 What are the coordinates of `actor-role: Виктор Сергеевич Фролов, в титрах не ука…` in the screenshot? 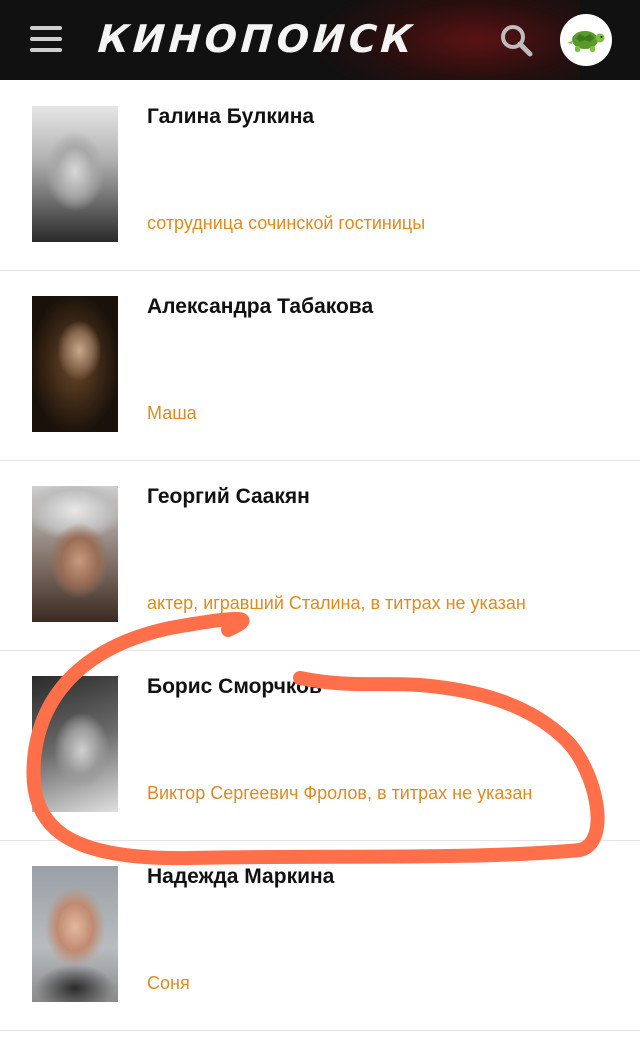 It's located at (340, 793).